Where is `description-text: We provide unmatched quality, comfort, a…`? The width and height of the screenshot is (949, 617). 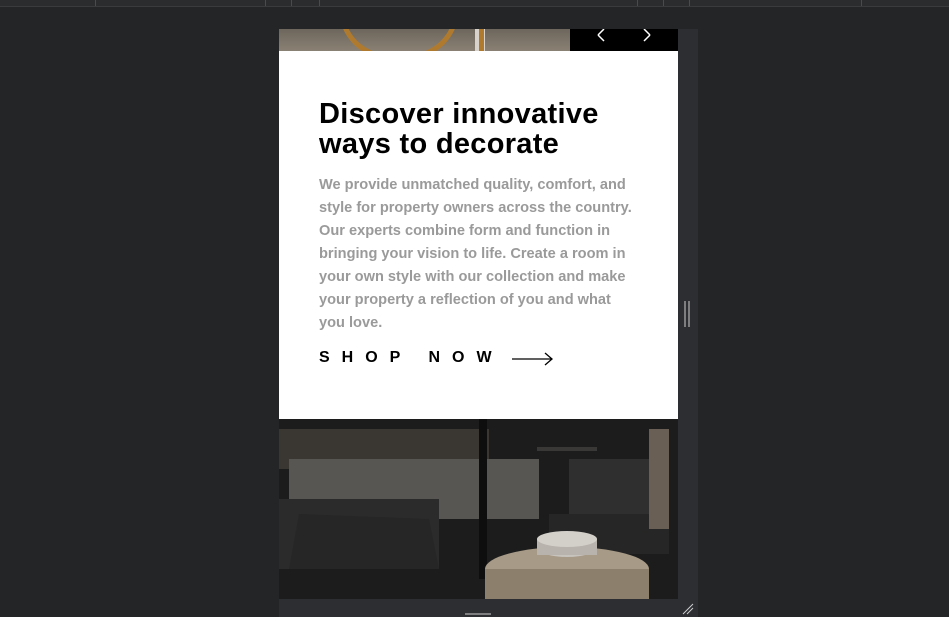 description-text: We provide unmatched quality, comfort, a… is located at coordinates (475, 254).